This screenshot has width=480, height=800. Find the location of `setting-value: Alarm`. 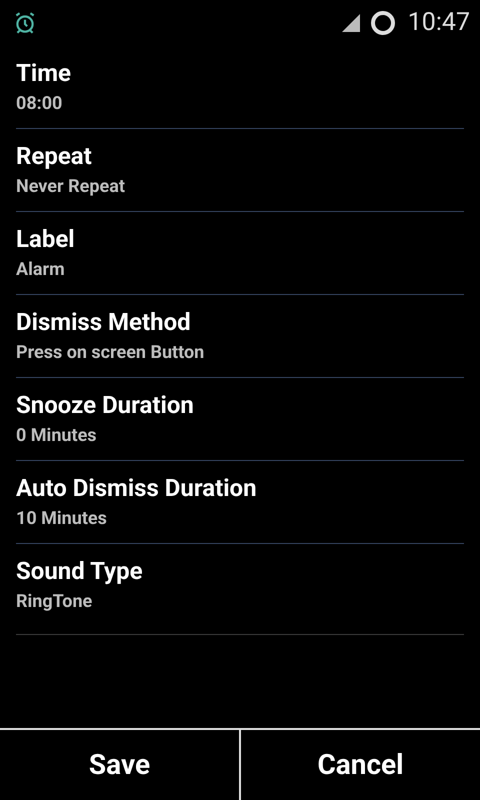

setting-value: Alarm is located at coordinates (40, 270).